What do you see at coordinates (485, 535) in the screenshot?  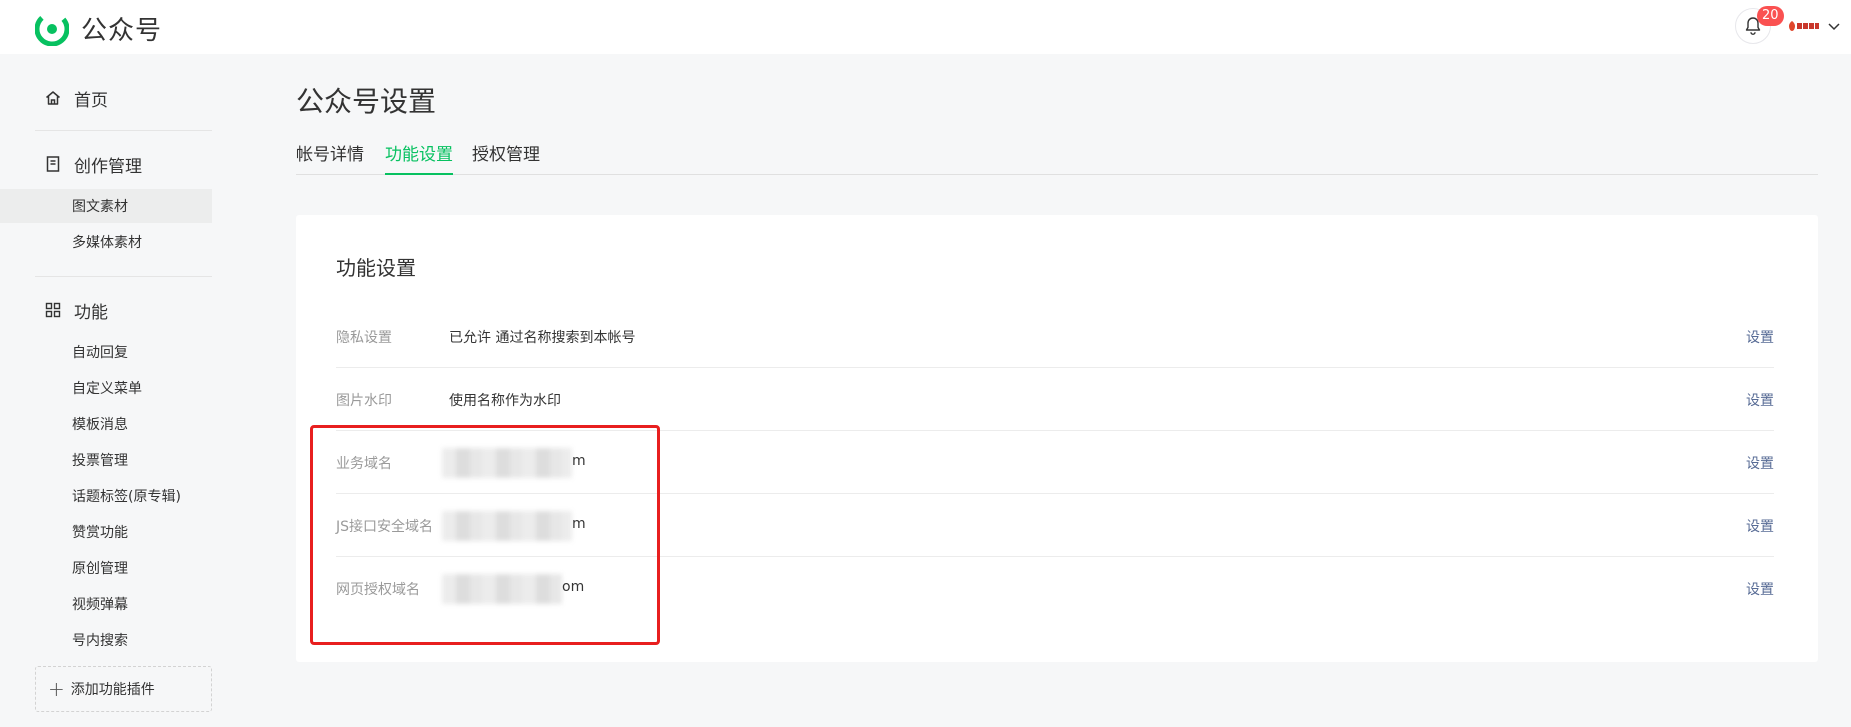 I see `annotation-highlight-box` at bounding box center [485, 535].